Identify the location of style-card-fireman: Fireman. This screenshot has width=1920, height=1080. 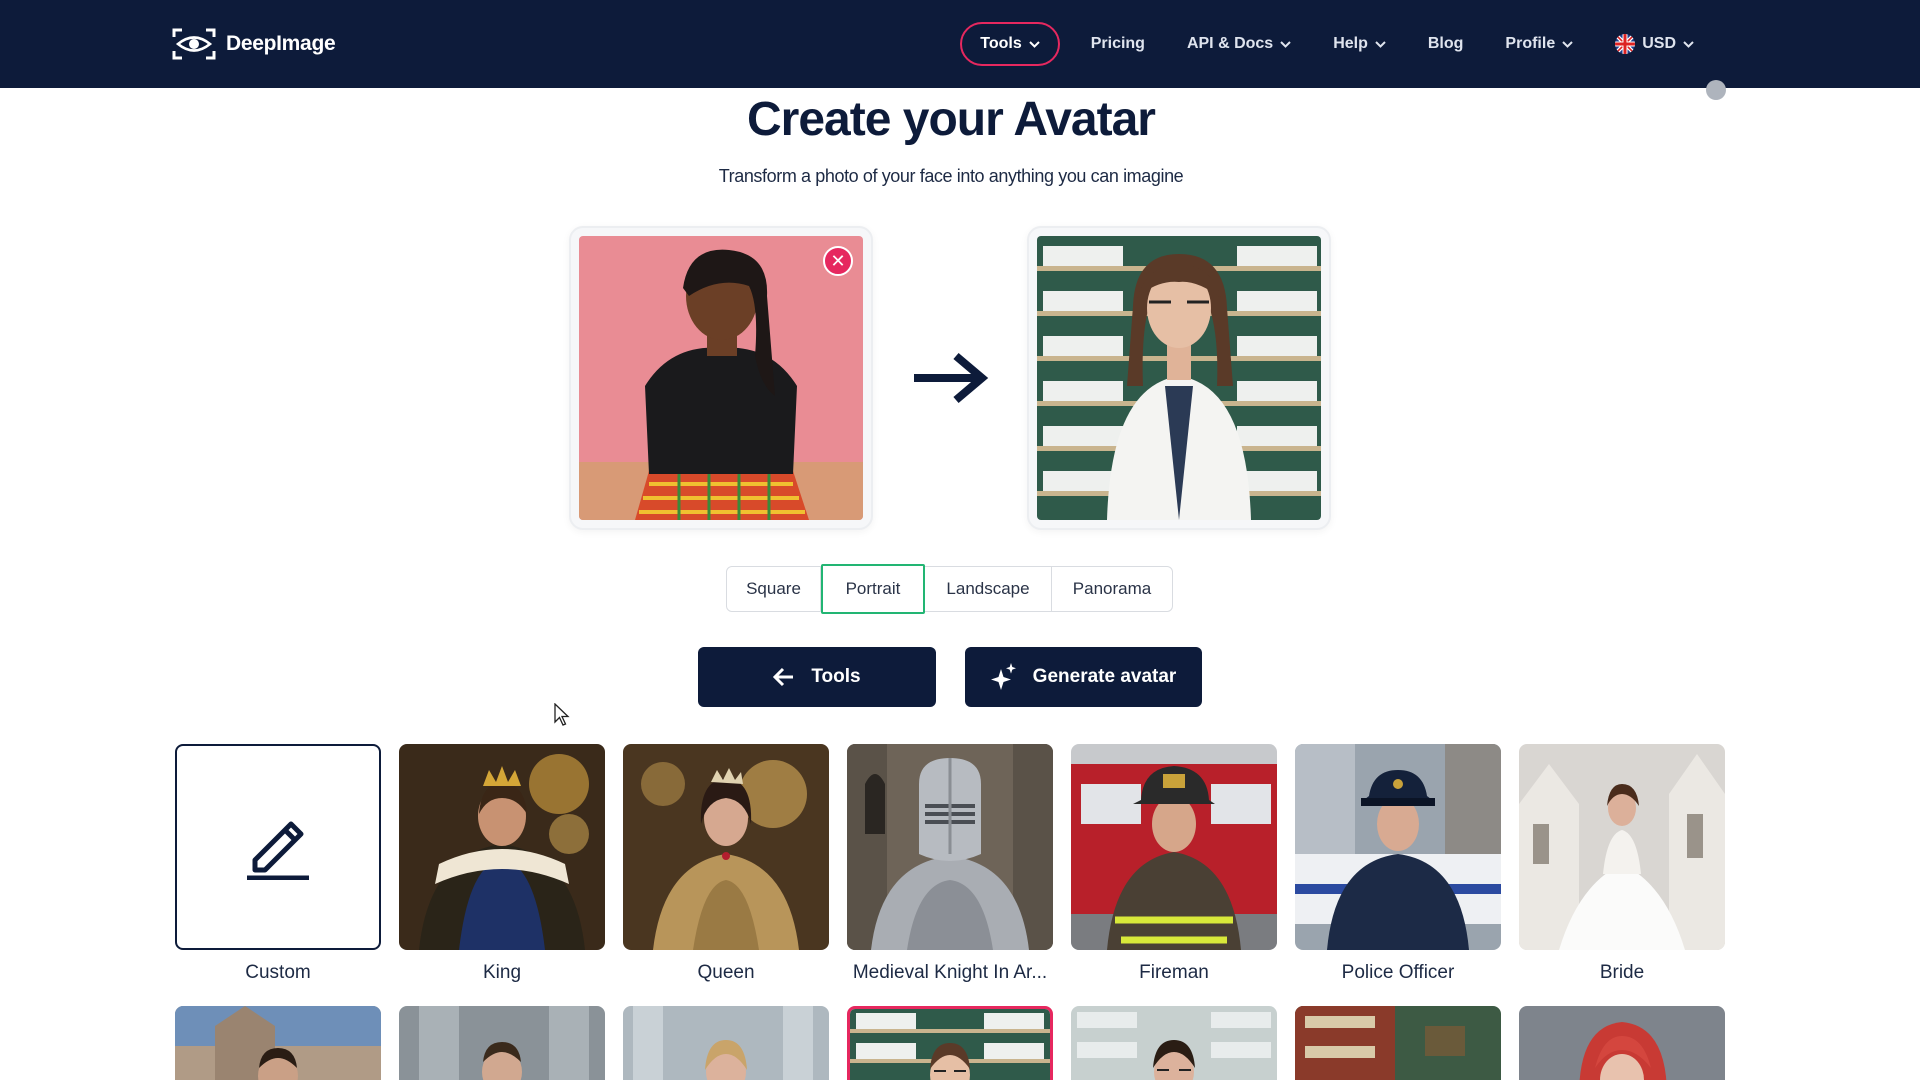
(1174, 864).